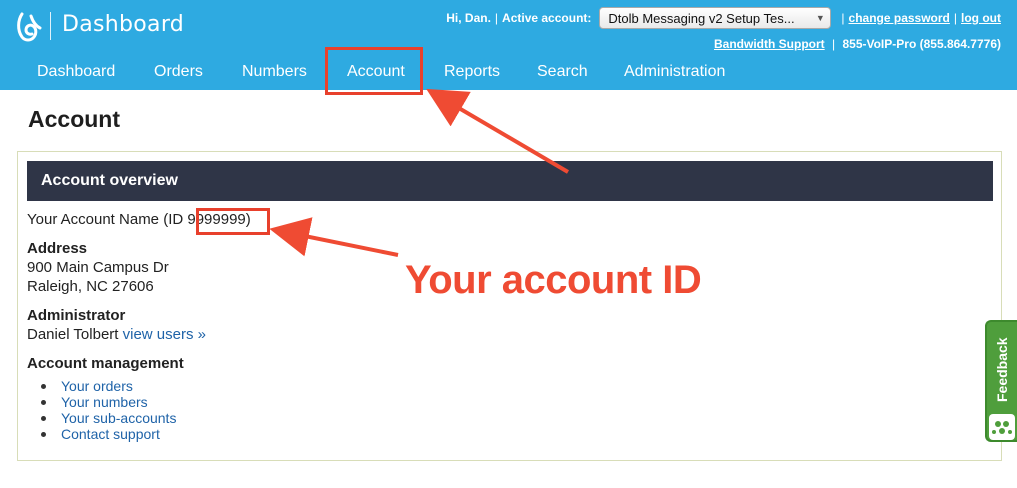 The image size is (1017, 488). I want to click on annotation-arrows, so click(419, 172).